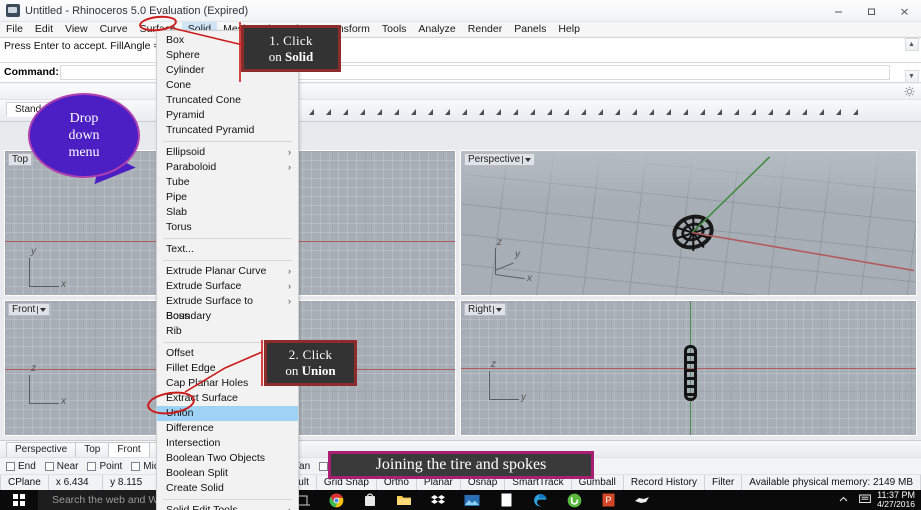 Image resolution: width=921 pixels, height=510 pixels. What do you see at coordinates (608, 500) in the screenshot?
I see `powerpoint-icon: P` at bounding box center [608, 500].